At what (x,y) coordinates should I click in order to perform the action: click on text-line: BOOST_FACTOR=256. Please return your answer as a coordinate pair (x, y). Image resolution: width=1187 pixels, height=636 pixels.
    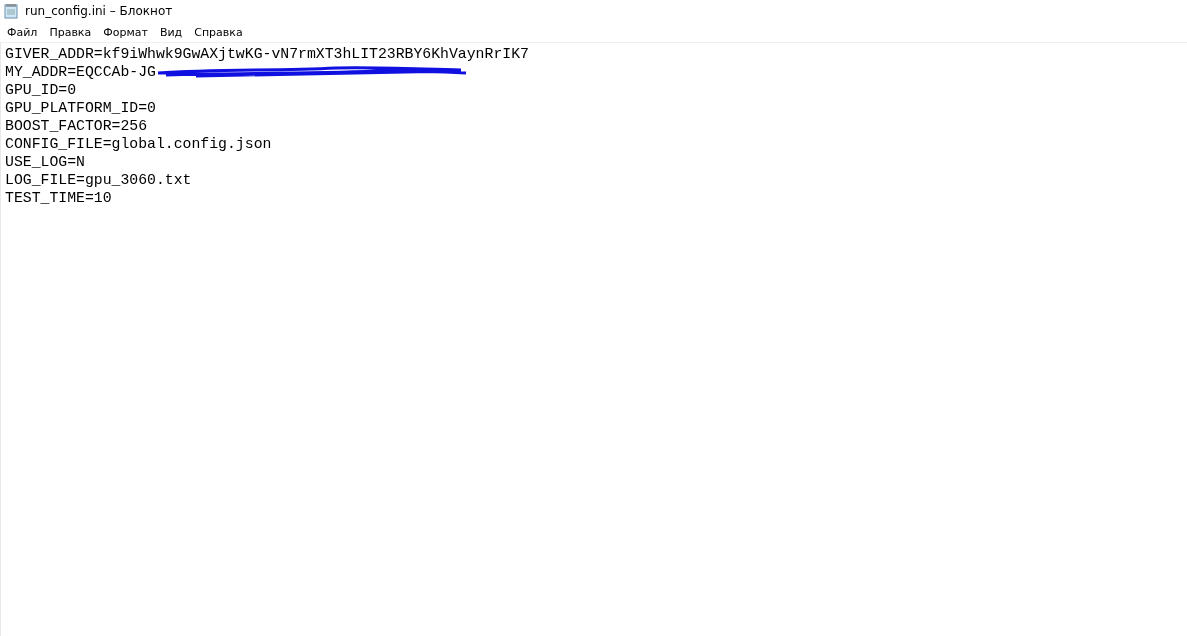
    Looking at the image, I should click on (77, 126).